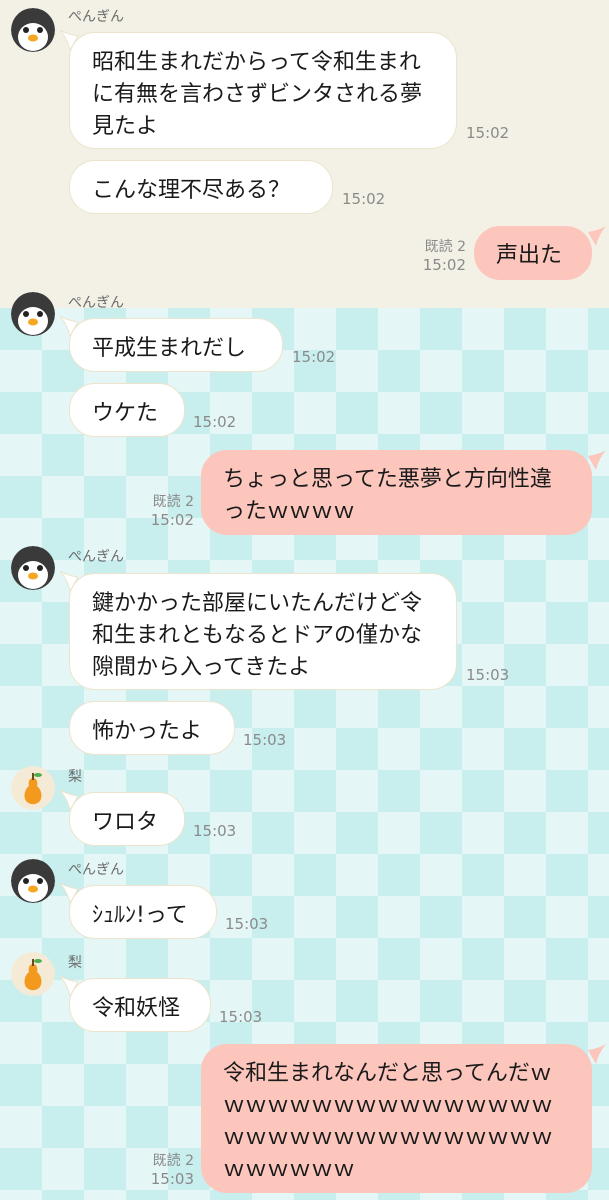 The height and width of the screenshot is (1200, 609). Describe the element at coordinates (201, 187) in the screenshot. I see `message-bubble: こんな理不尽ある？` at that location.